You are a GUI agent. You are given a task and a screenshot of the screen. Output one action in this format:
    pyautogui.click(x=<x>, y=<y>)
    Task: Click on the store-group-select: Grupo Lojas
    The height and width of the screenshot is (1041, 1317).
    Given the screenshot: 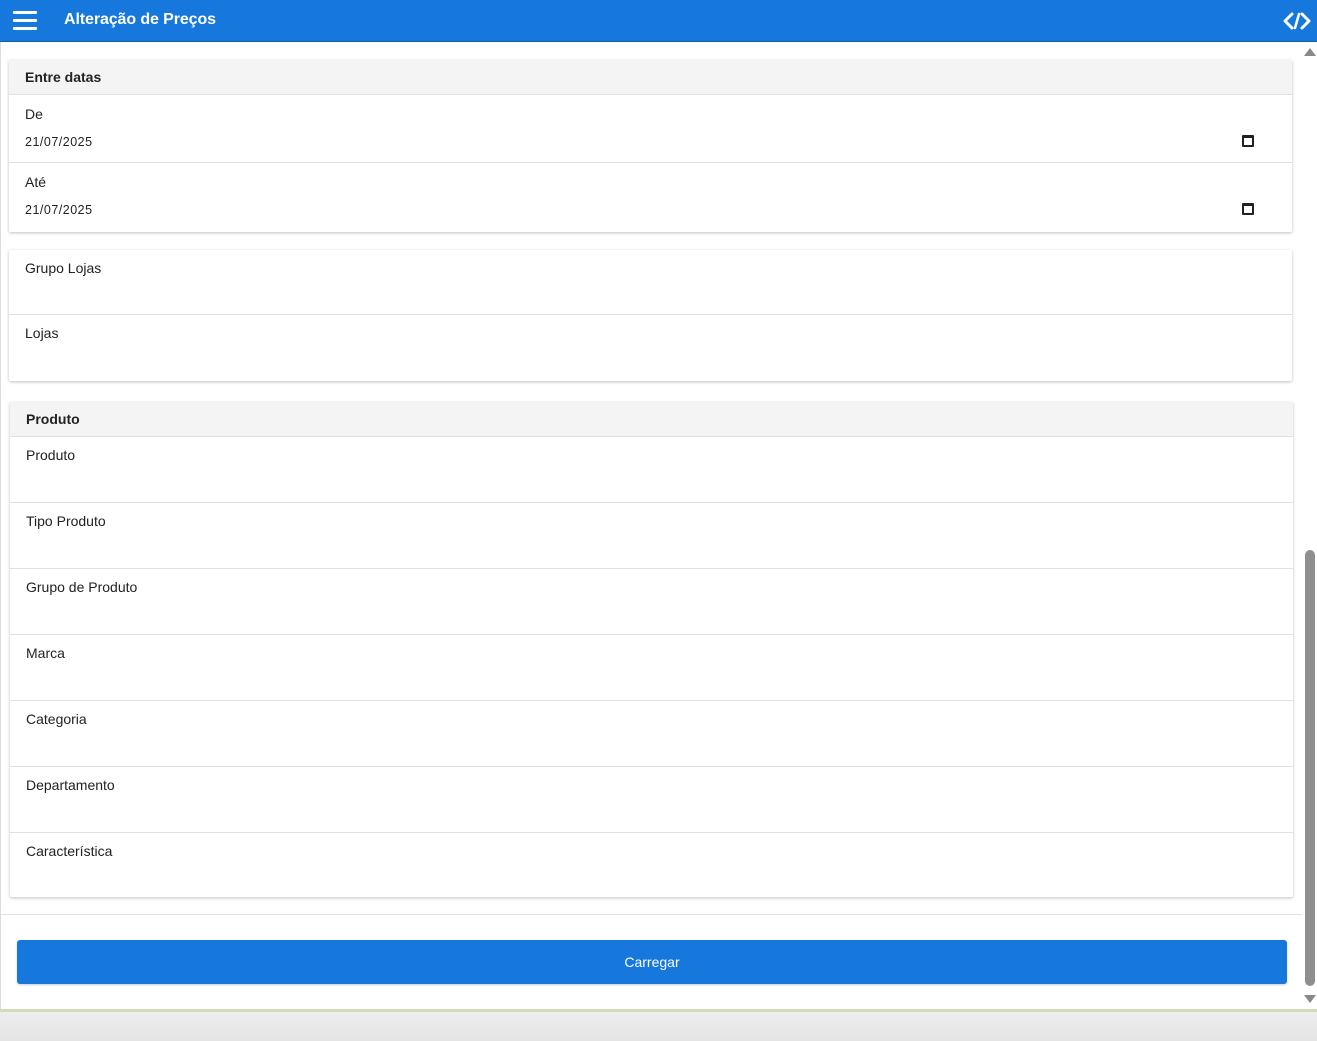 What is the action you would take?
    pyautogui.click(x=650, y=282)
    